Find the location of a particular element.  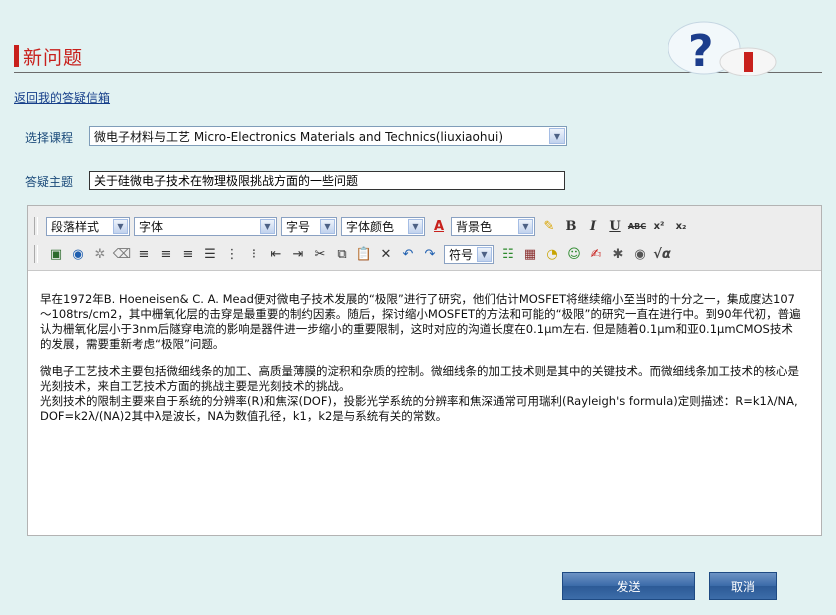

paragraph-style-select: 段落样式 ▼ is located at coordinates (88, 226).